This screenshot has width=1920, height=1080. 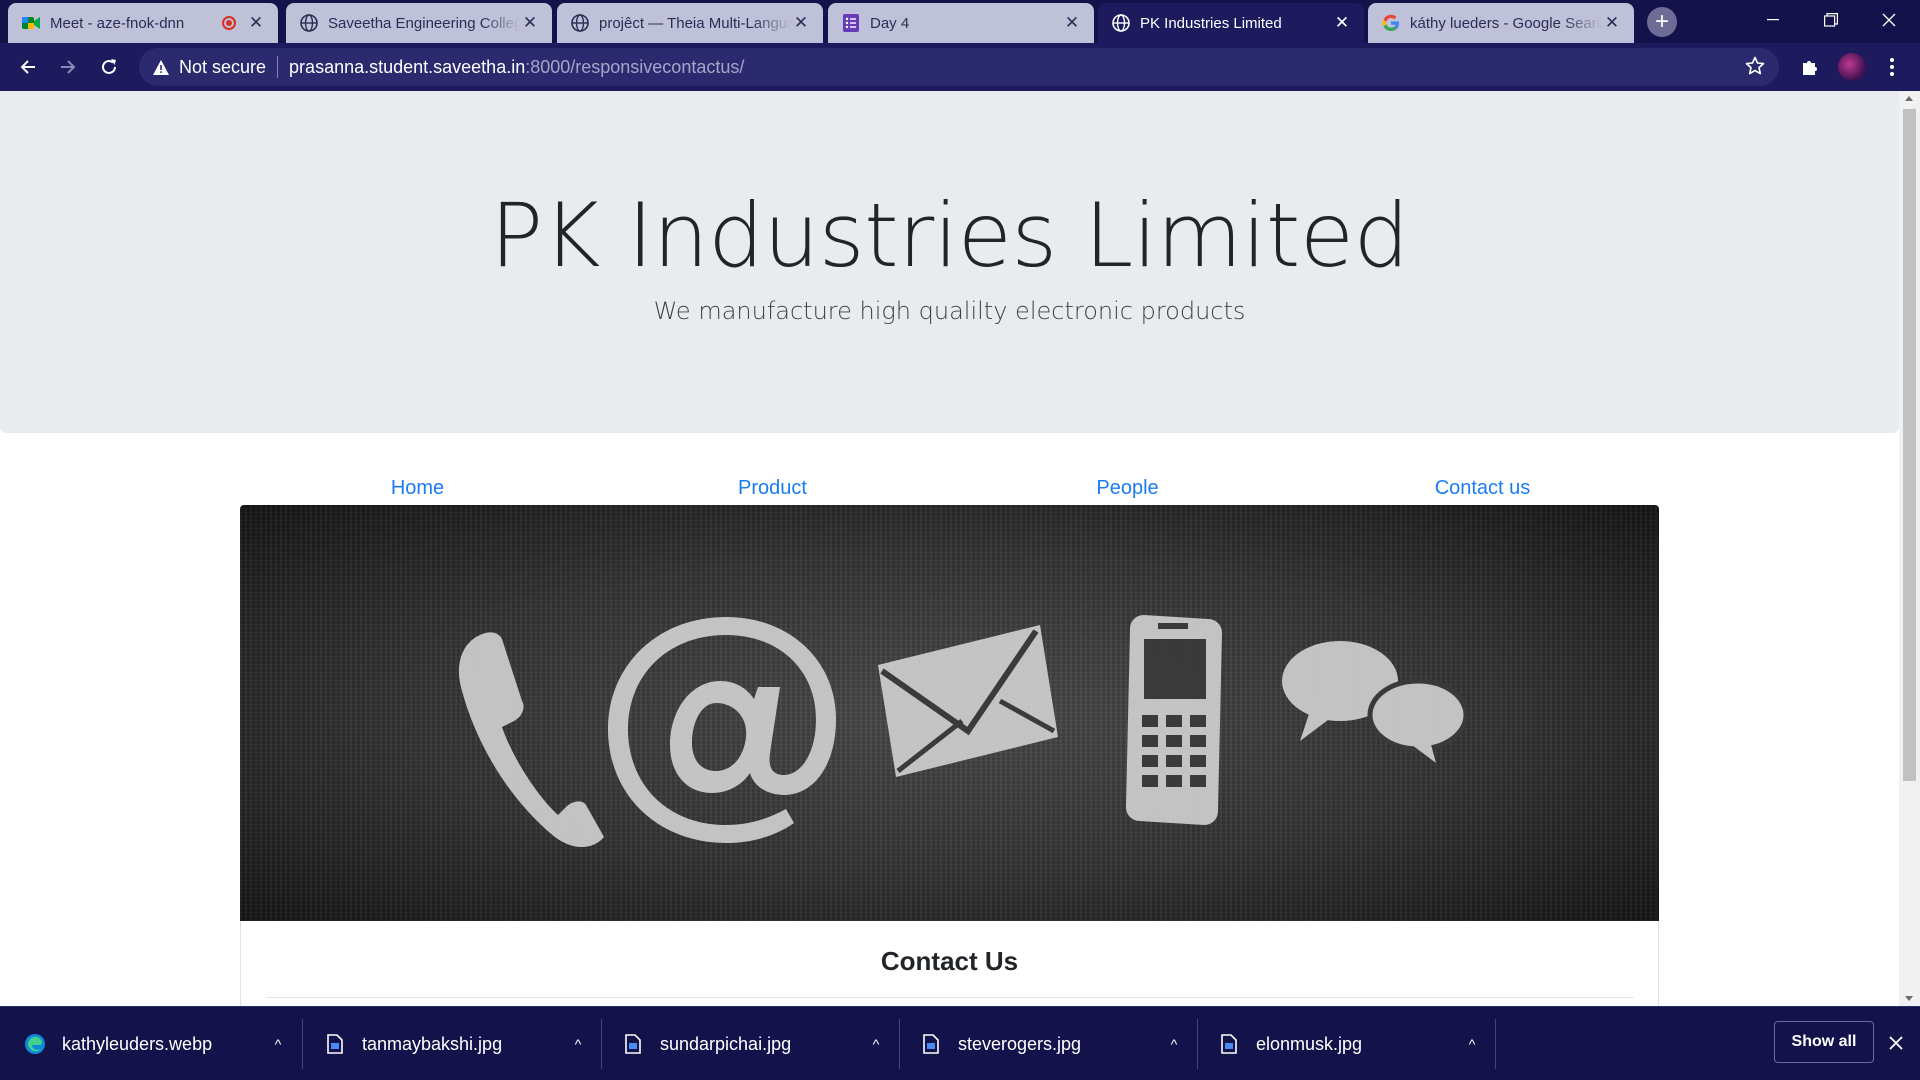 I want to click on envelope-icon, so click(x=968, y=701).